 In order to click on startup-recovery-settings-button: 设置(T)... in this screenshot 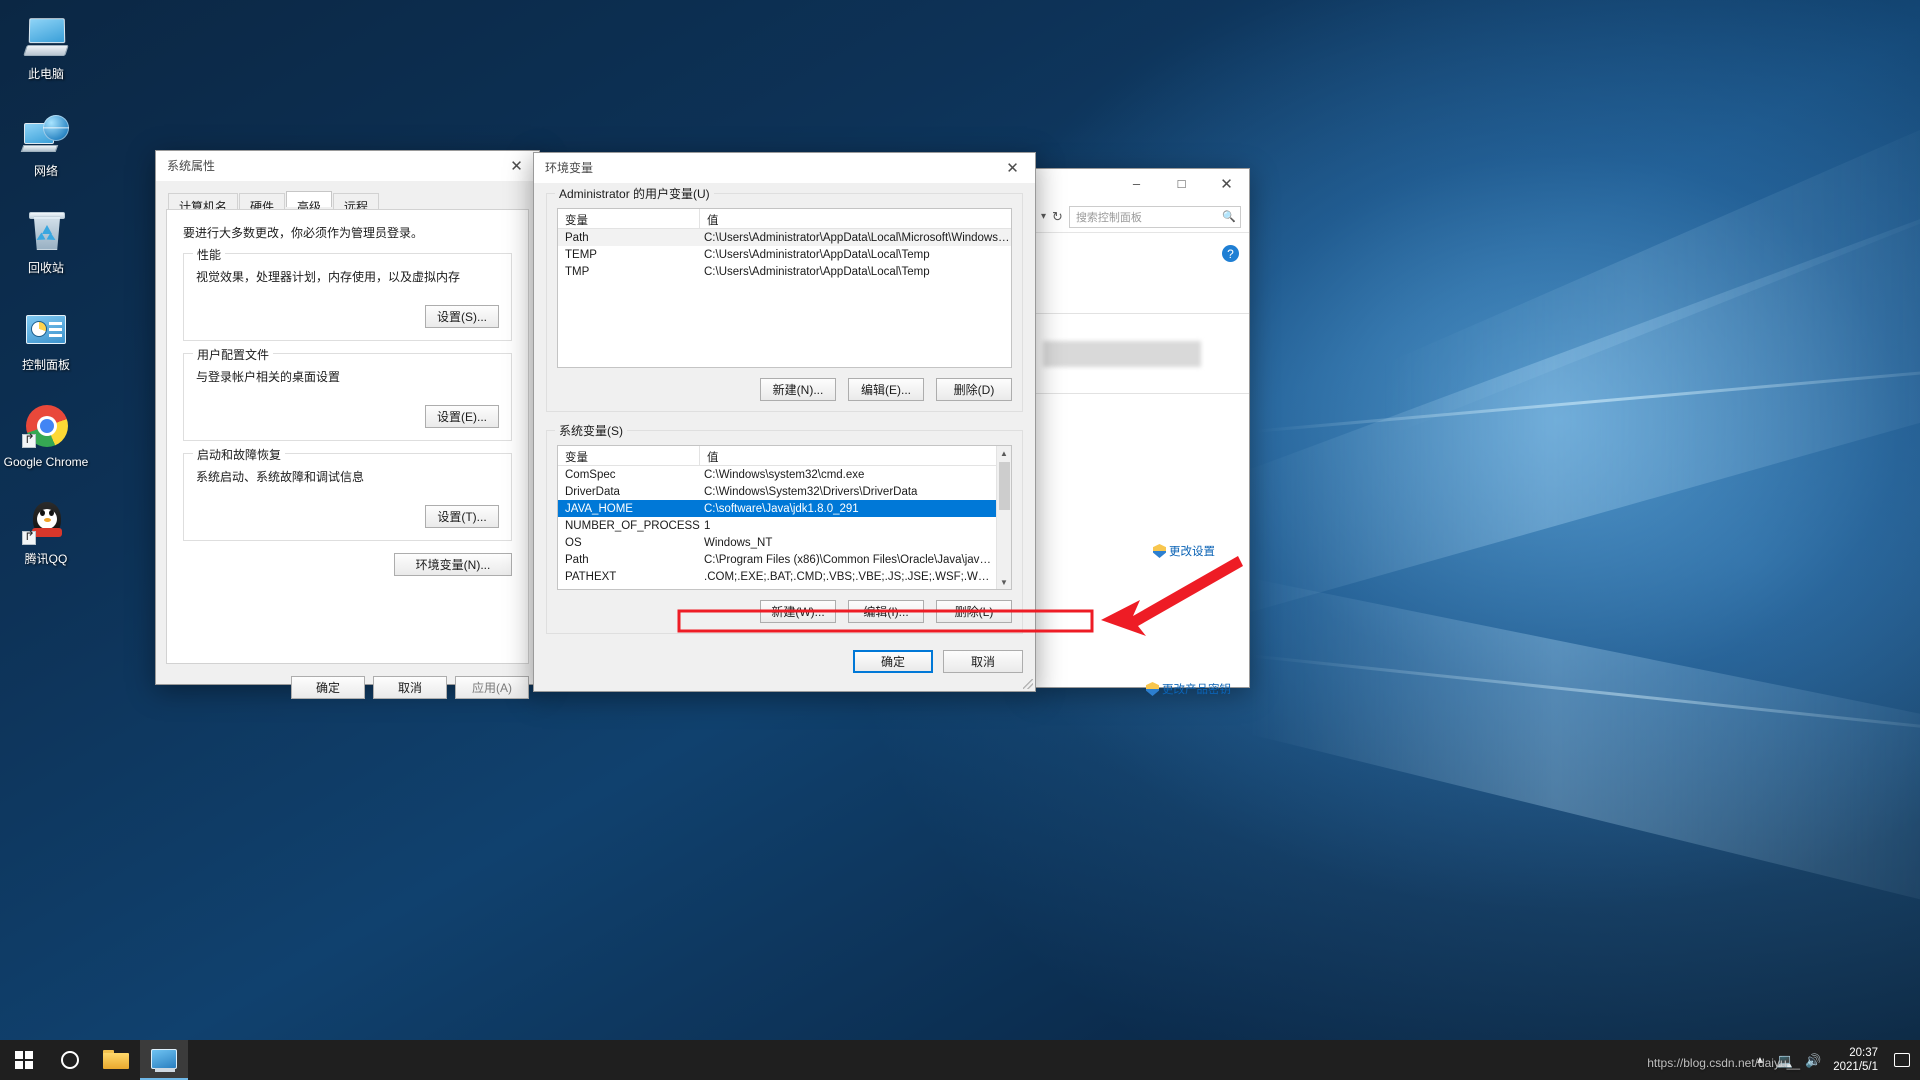, I will do `click(462, 516)`.